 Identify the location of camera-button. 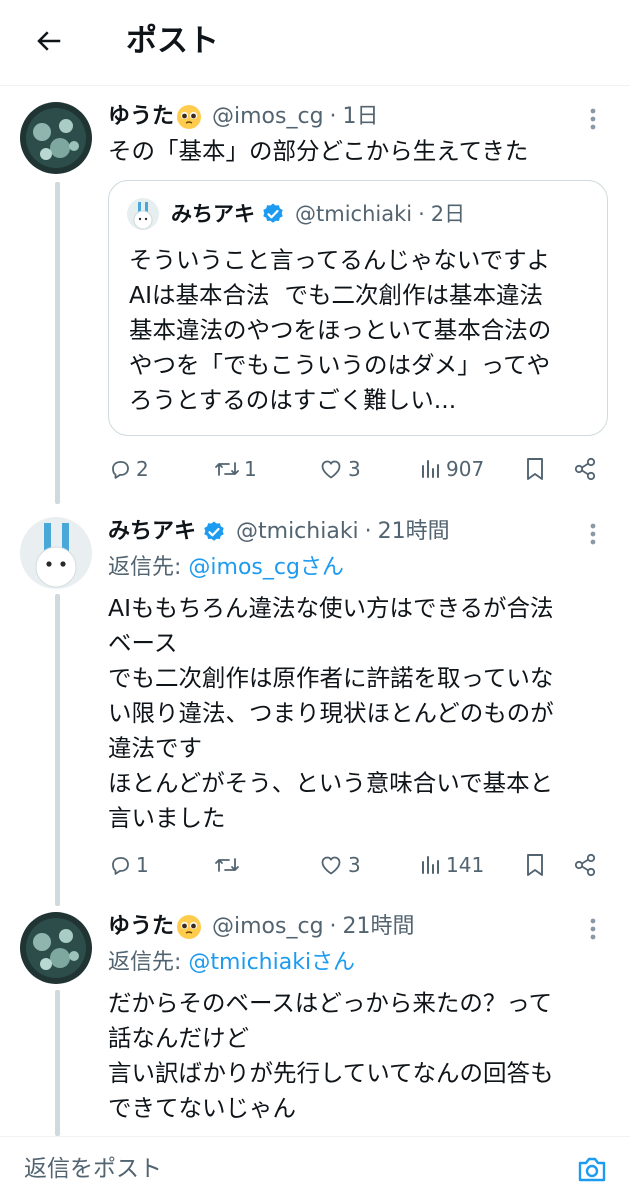
(592, 1169).